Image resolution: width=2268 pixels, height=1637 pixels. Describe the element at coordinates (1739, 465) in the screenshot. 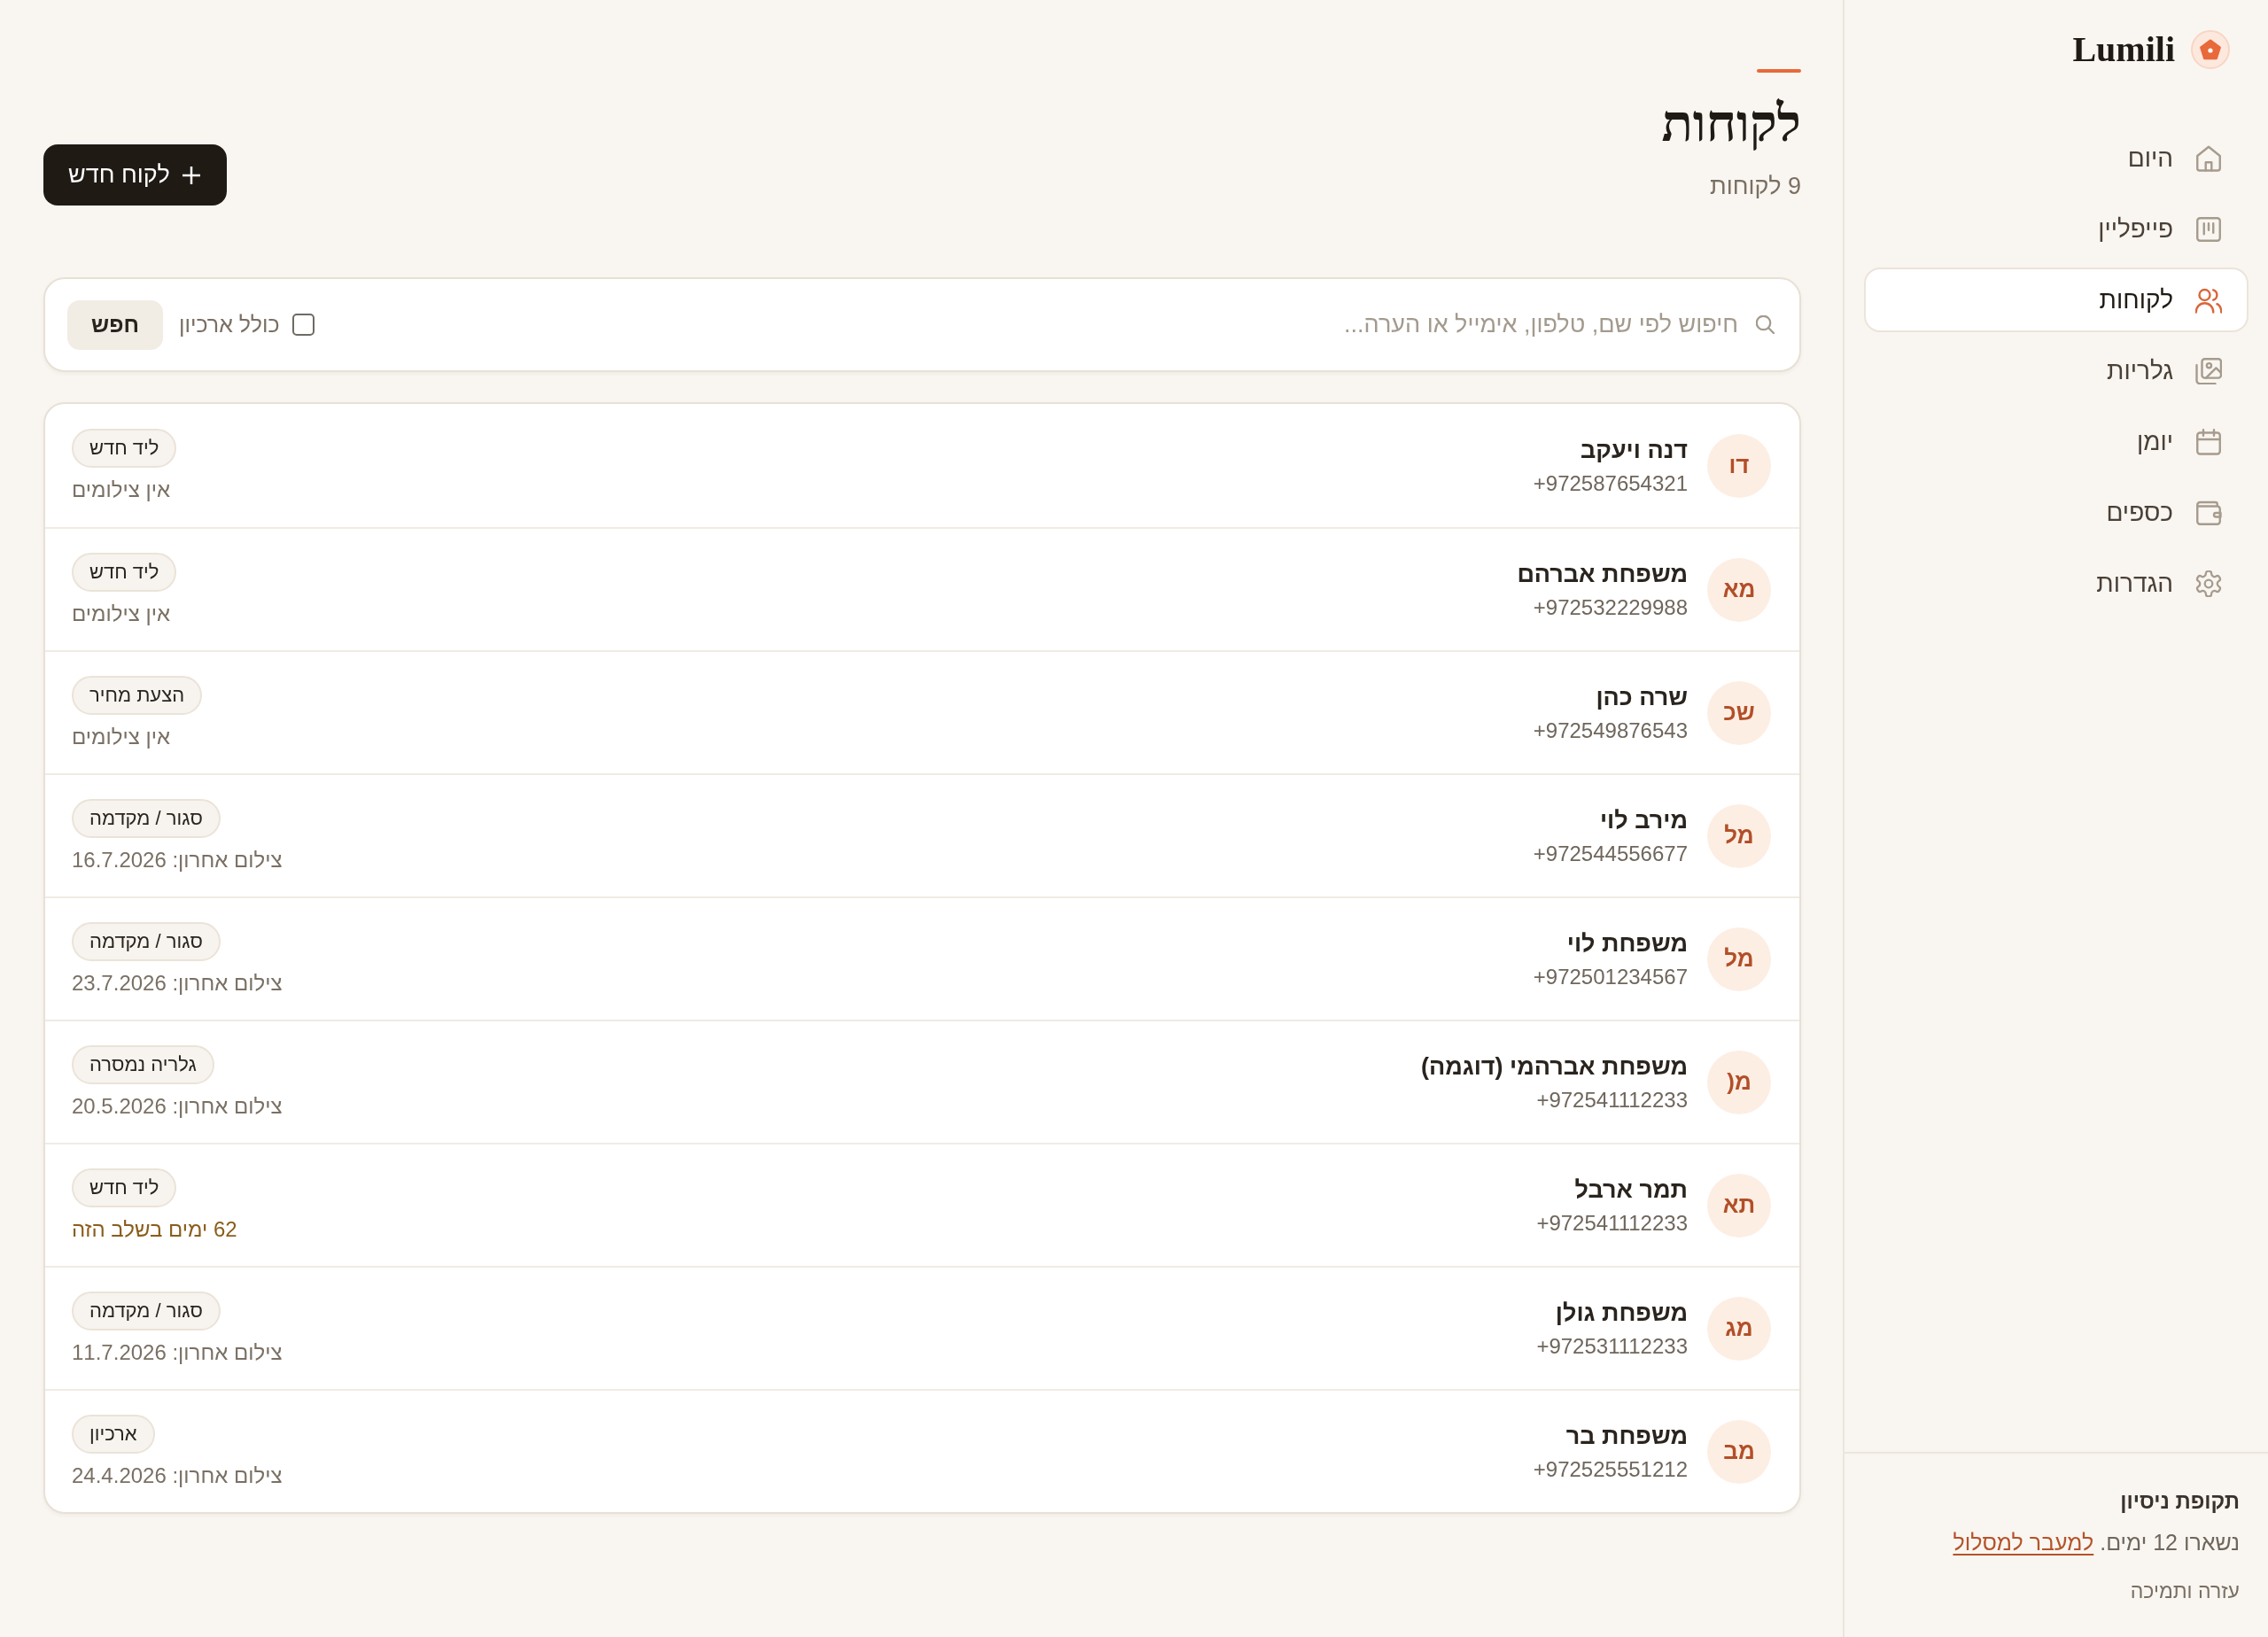

I see `initials-avatar: דו` at that location.